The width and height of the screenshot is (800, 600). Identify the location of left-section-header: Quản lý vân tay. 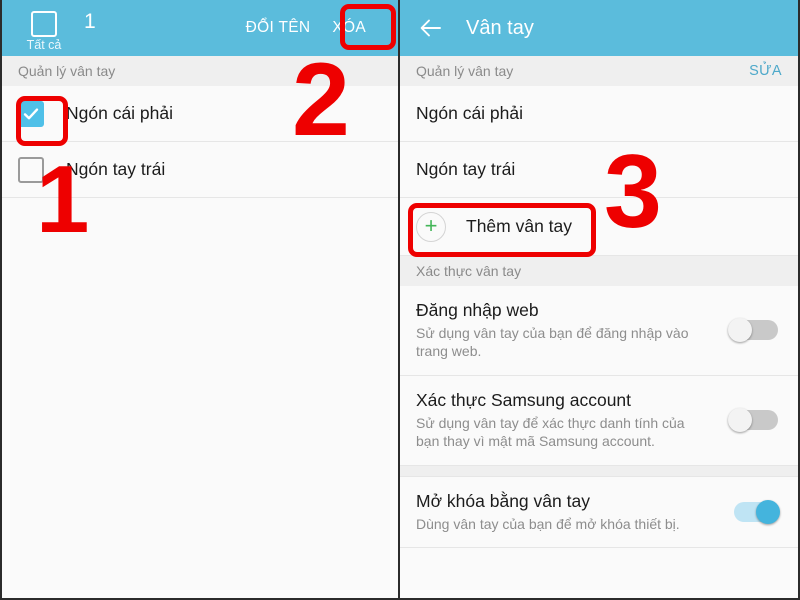
(200, 71).